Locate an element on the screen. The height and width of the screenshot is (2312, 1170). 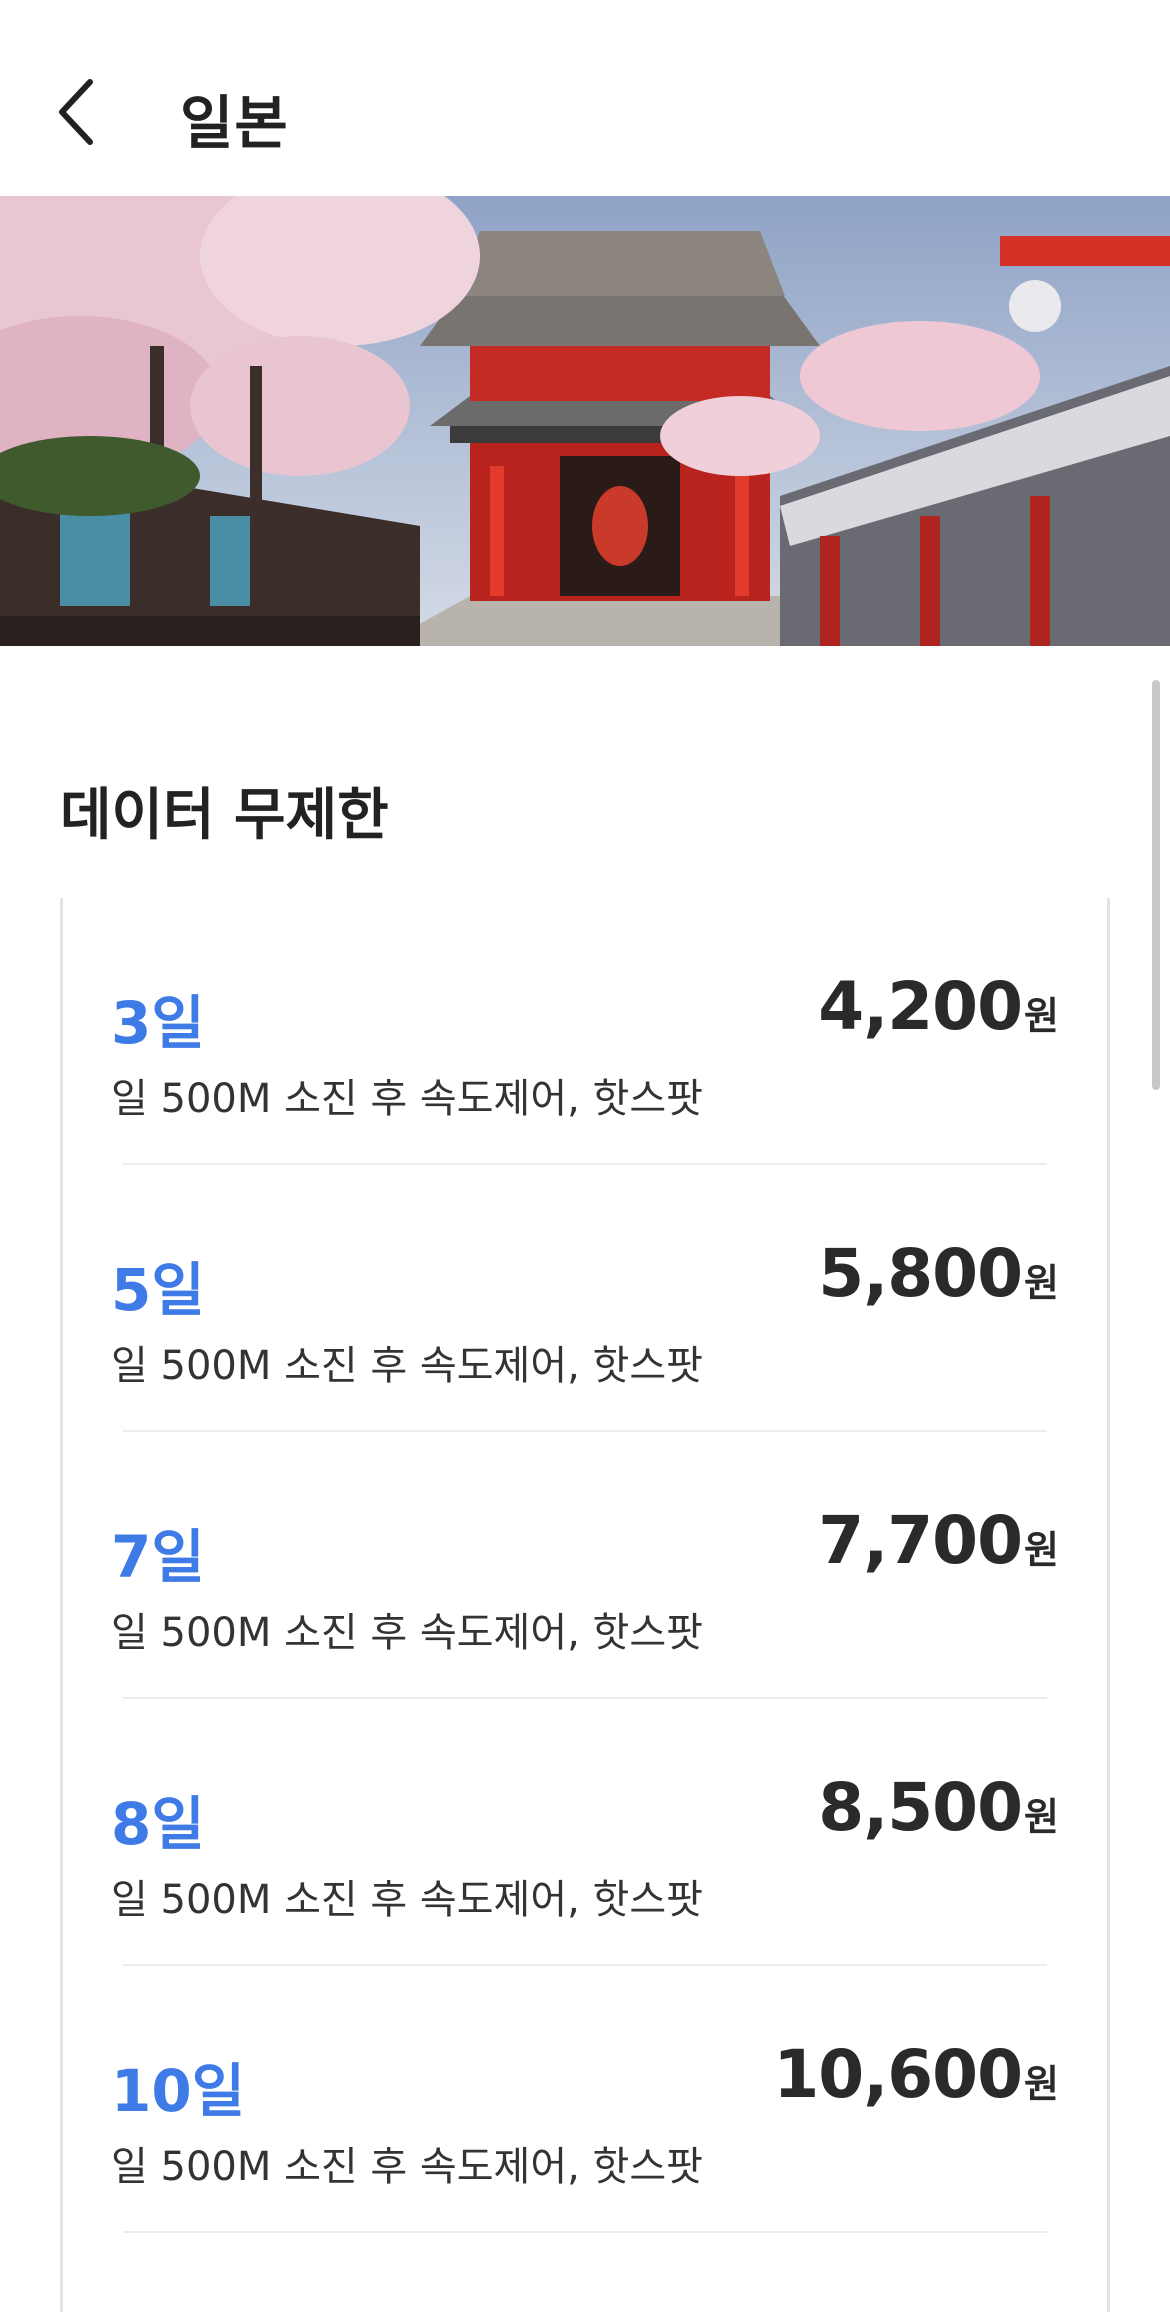
plan-days: 5일 is located at coordinates (158, 1290).